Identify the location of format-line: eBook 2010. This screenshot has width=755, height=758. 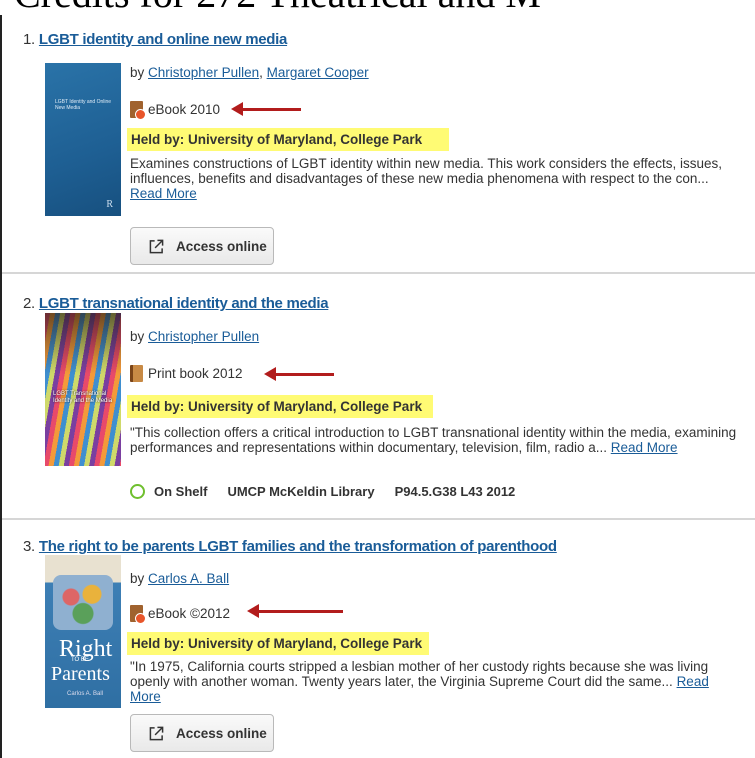
(175, 110).